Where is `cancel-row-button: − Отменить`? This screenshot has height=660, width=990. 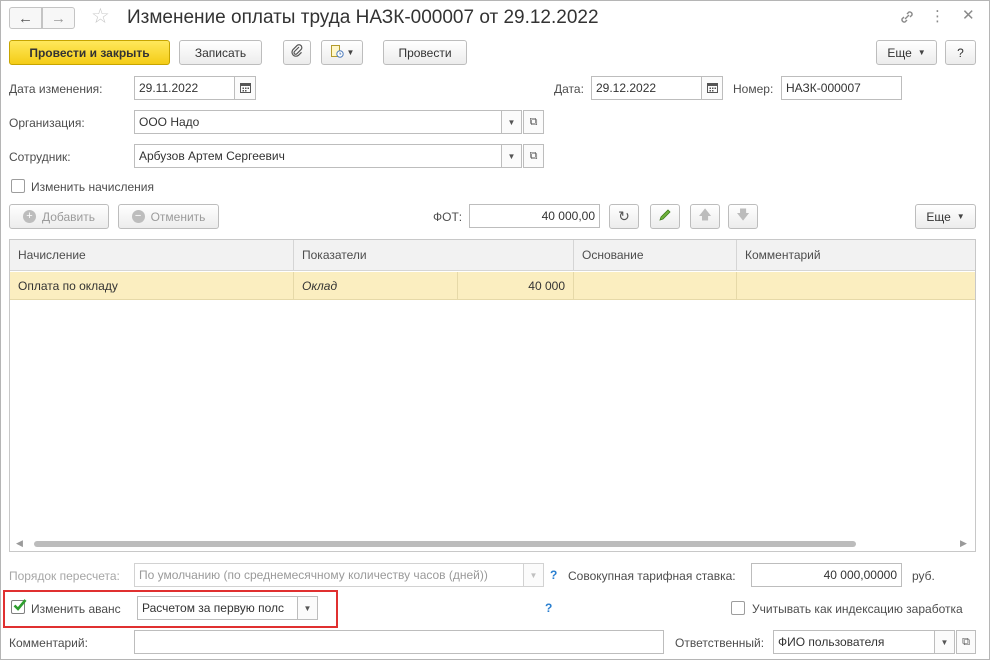 cancel-row-button: − Отменить is located at coordinates (168, 216).